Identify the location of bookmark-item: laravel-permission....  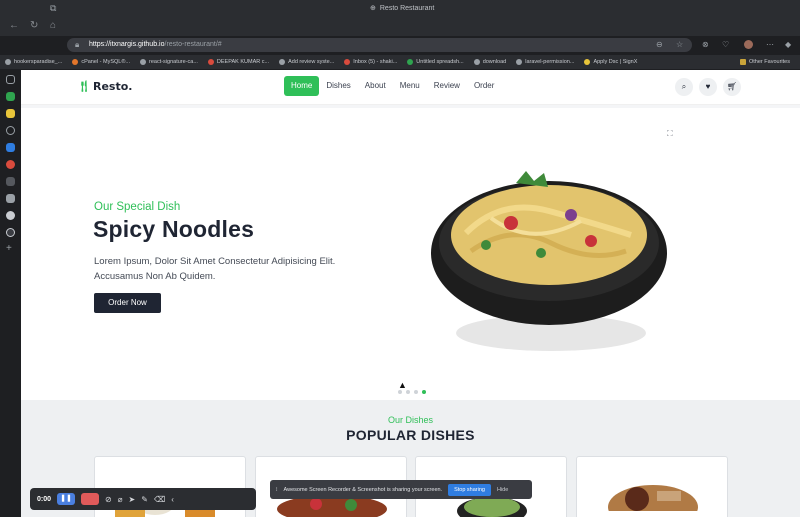
(545, 62).